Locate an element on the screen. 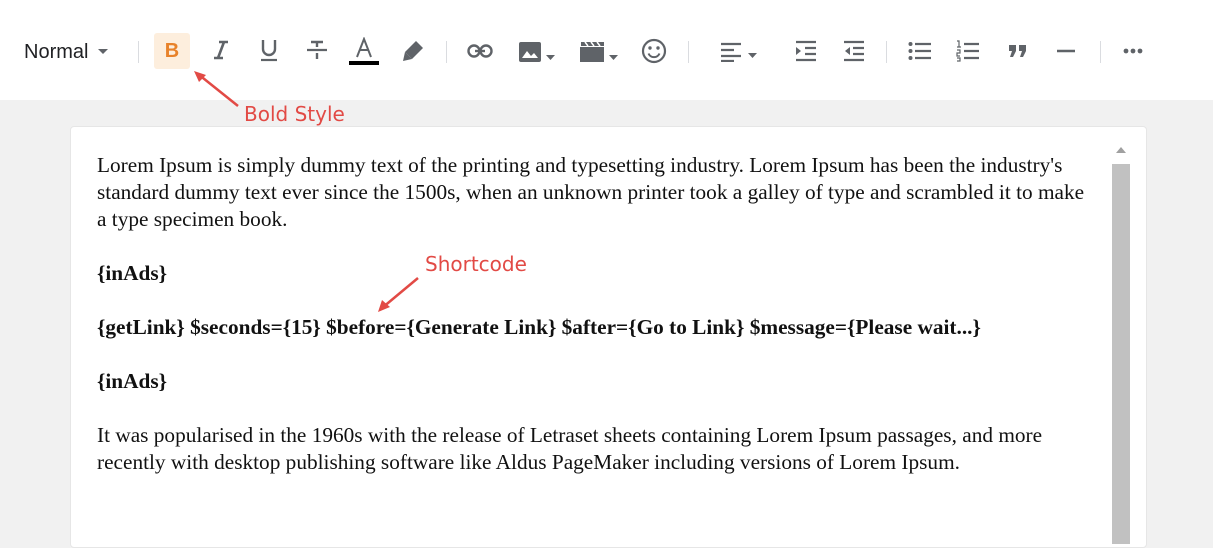 The height and width of the screenshot is (548, 1213). text-color-bar is located at coordinates (364, 63).